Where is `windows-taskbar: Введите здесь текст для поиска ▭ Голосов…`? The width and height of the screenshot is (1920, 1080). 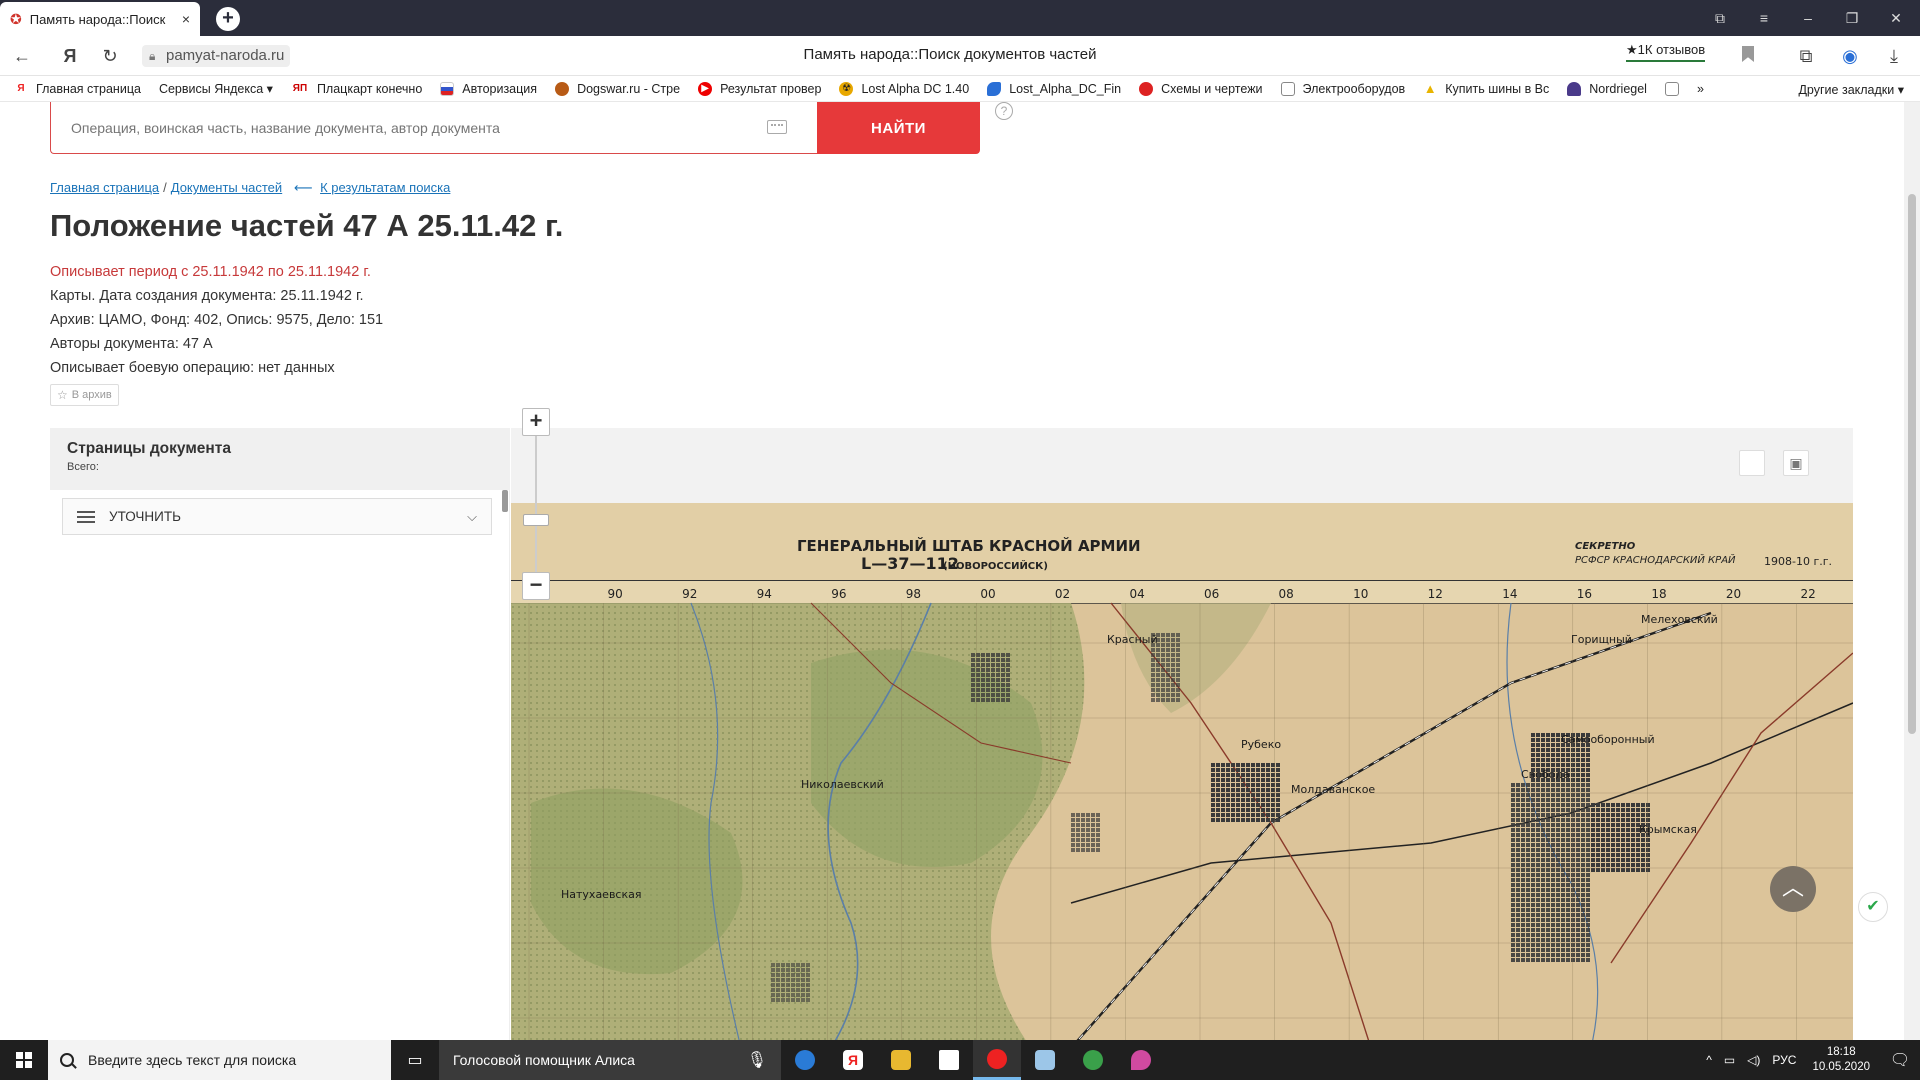 windows-taskbar: Введите здесь текст для поиска ▭ Голосов… is located at coordinates (960, 1060).